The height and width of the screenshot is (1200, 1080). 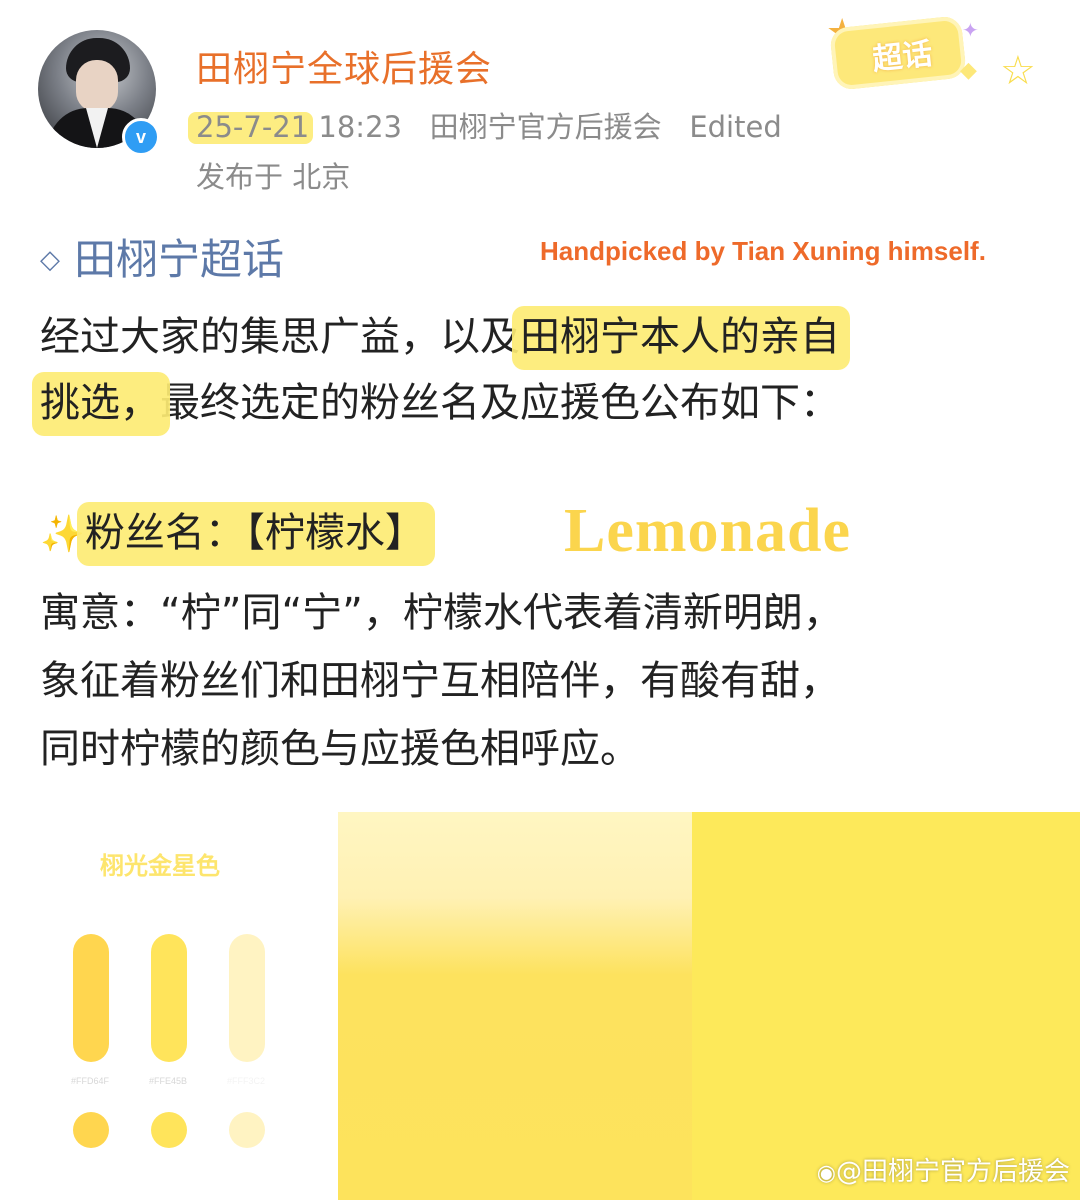 I want to click on fan-name-line: ✨粉丝名：【柠檬水】, so click(x=232, y=529).